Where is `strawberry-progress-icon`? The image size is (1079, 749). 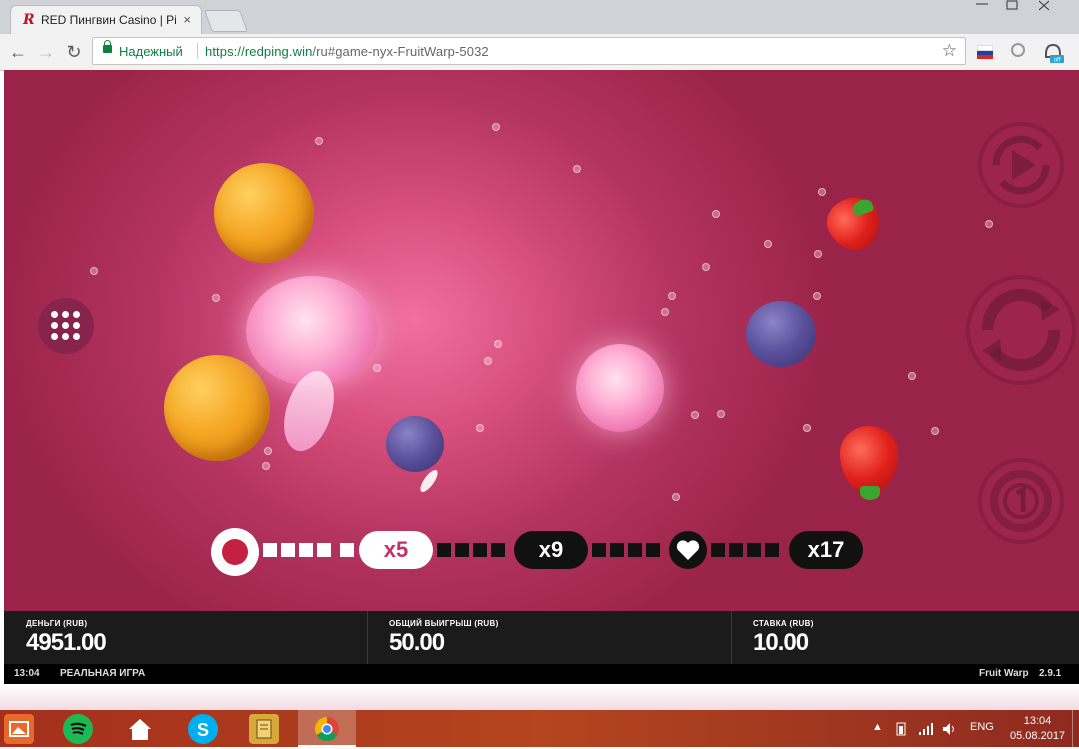
strawberry-progress-icon is located at coordinates (235, 552).